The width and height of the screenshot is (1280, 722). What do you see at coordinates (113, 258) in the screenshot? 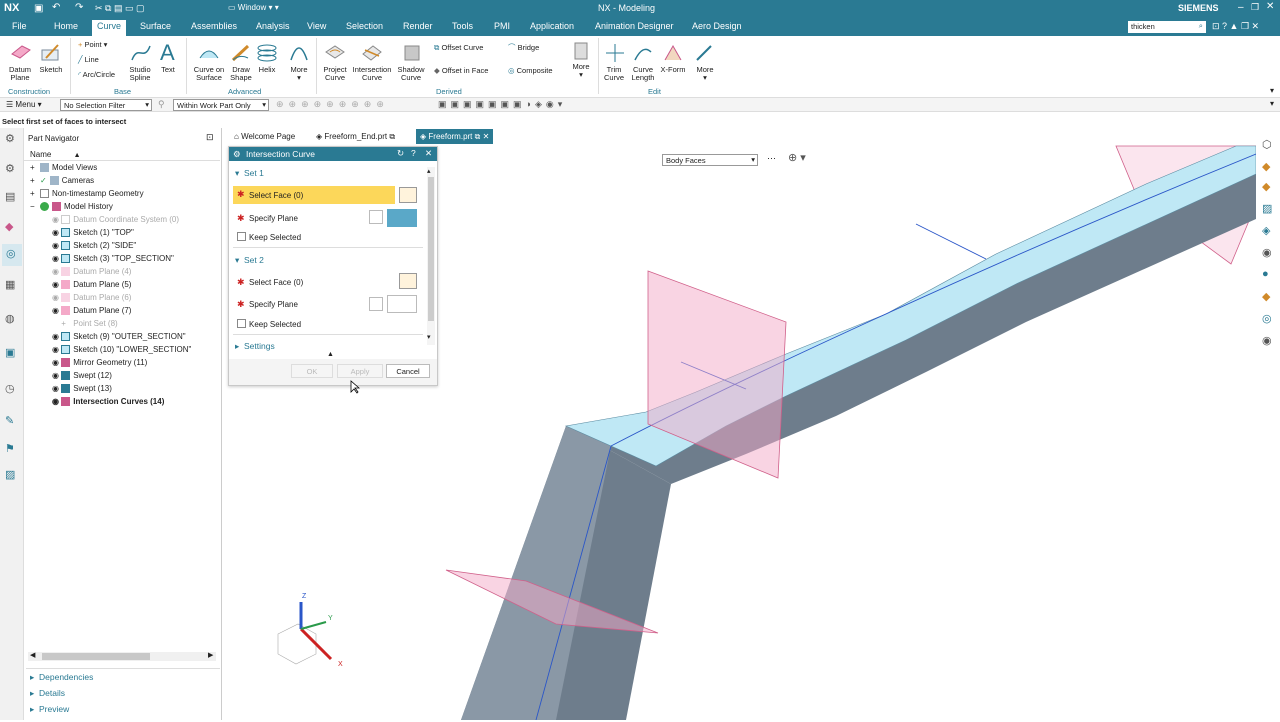
I see `tree-item-sketch-3: ◉ Sketch (3) "TOP_SECTION"` at bounding box center [113, 258].